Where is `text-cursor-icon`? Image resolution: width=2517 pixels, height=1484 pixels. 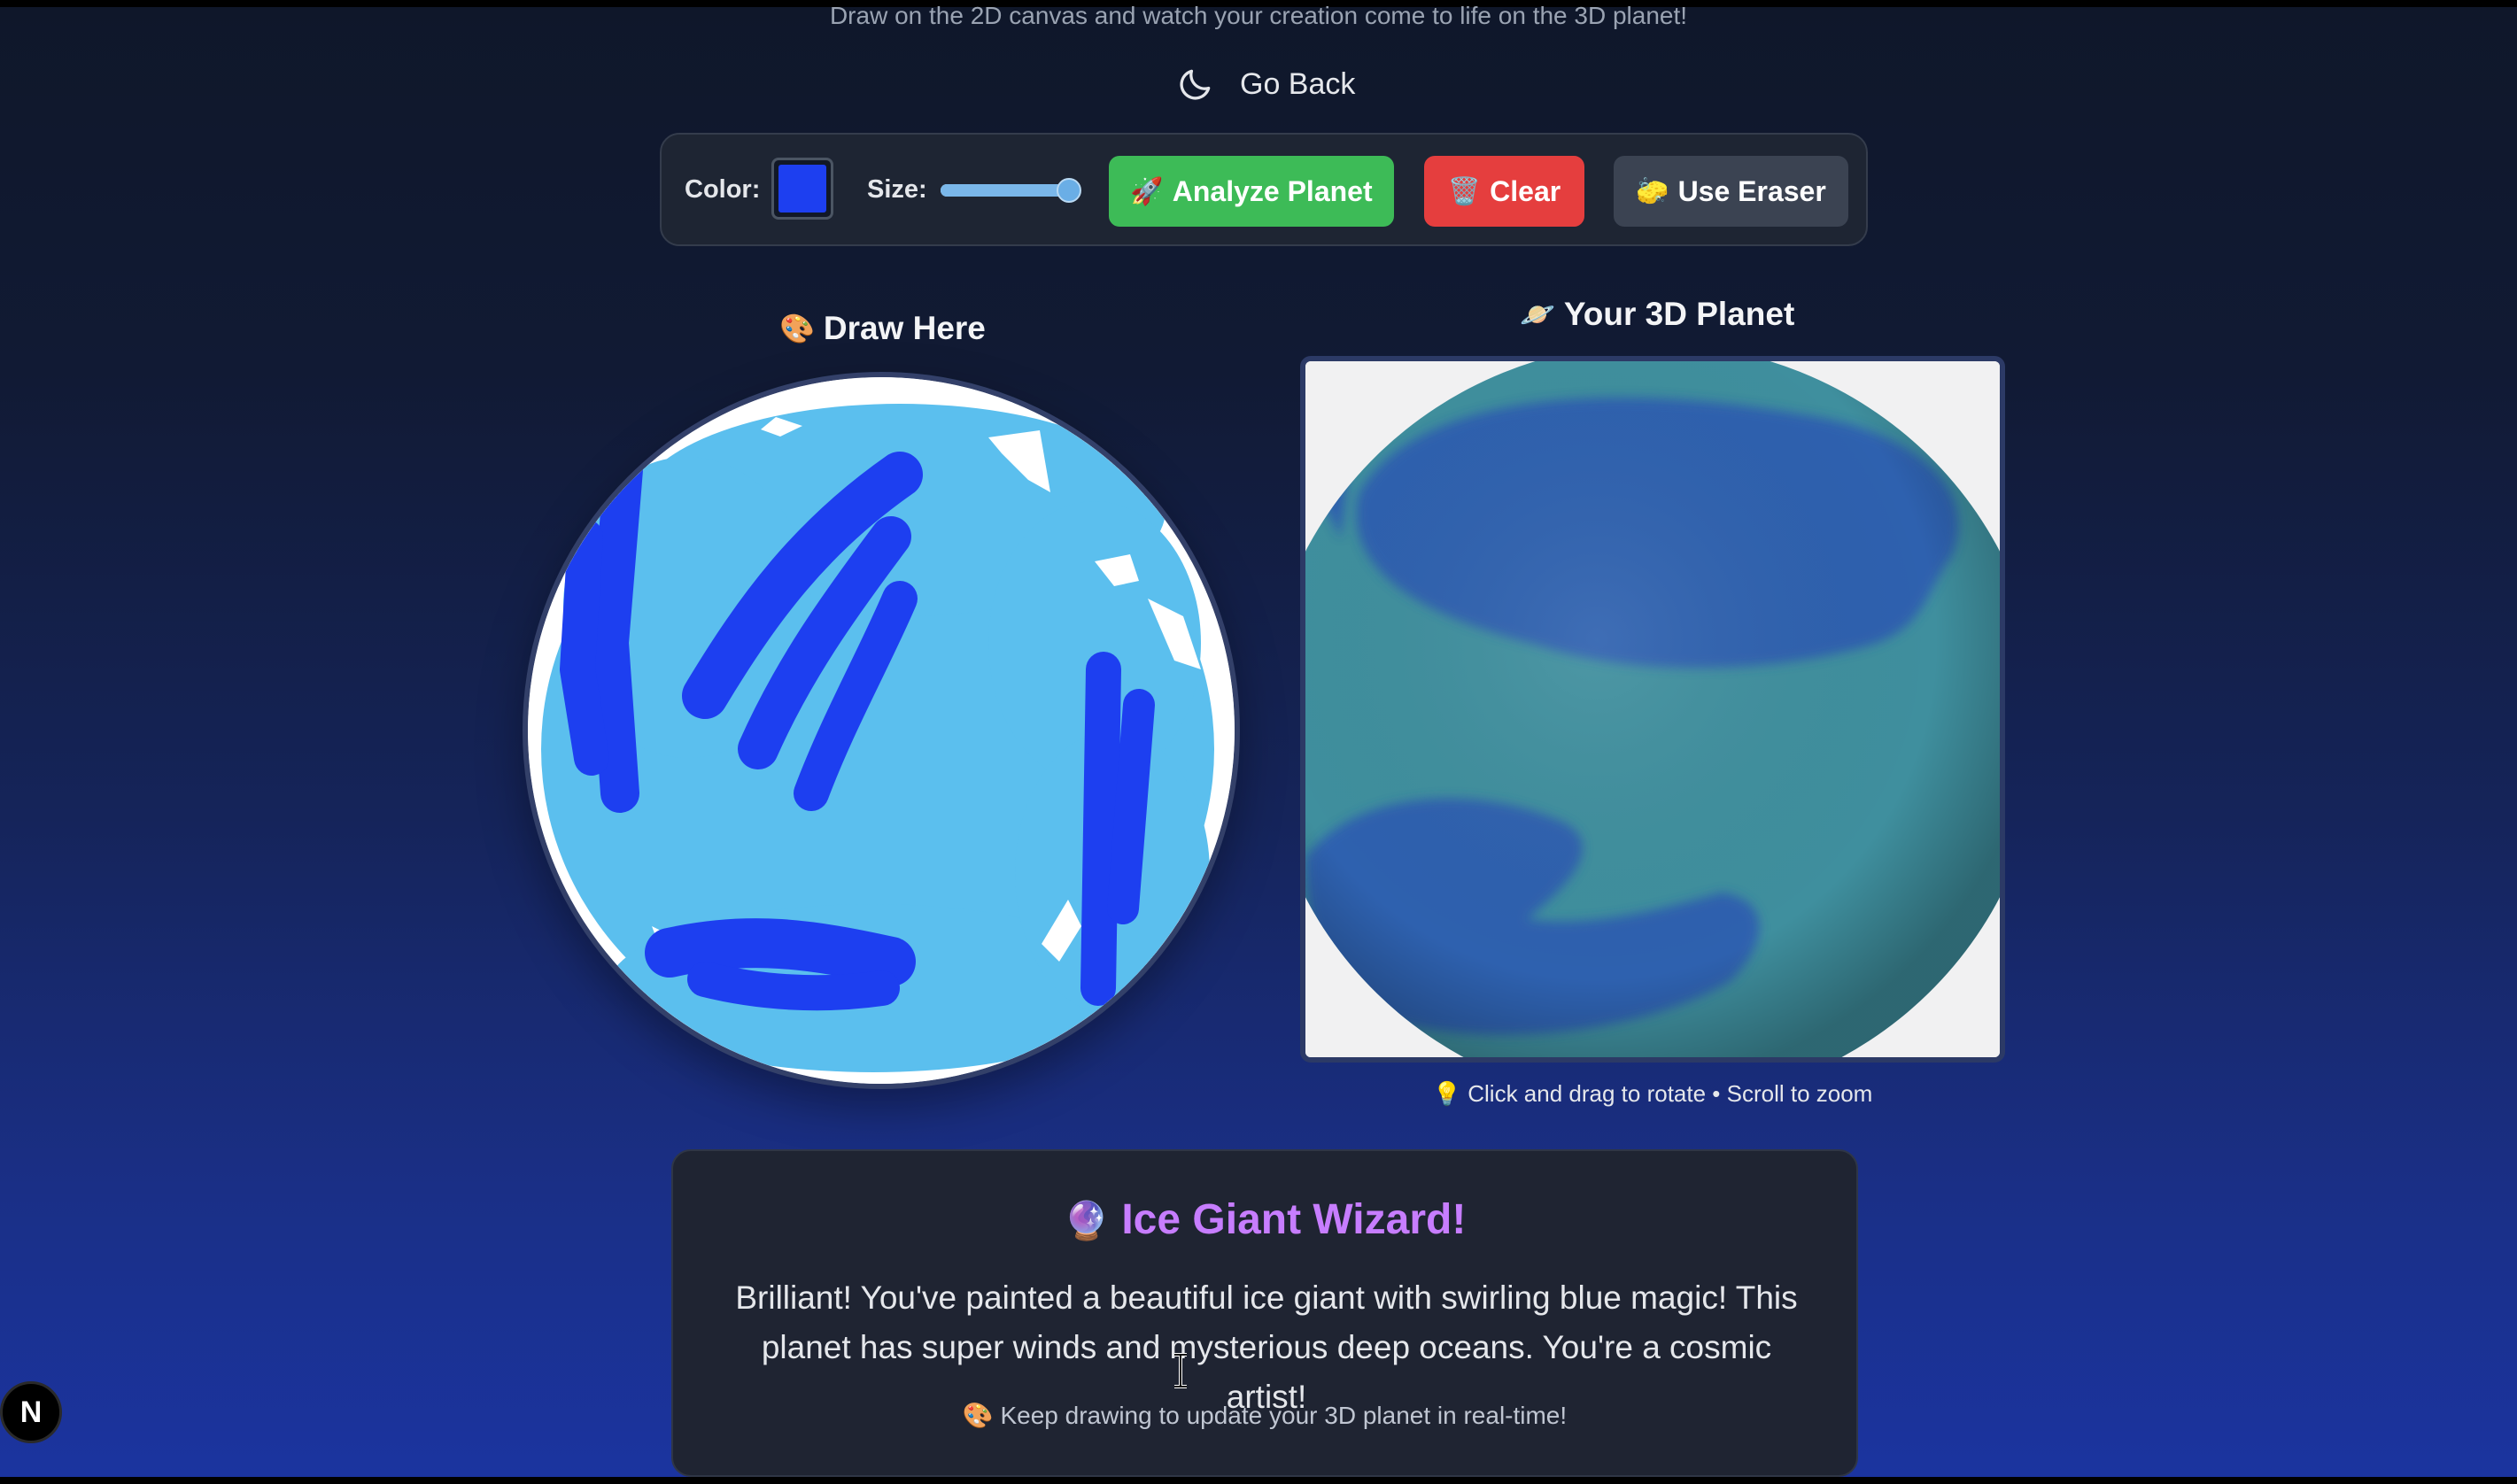
text-cursor-icon is located at coordinates (1180, 1370).